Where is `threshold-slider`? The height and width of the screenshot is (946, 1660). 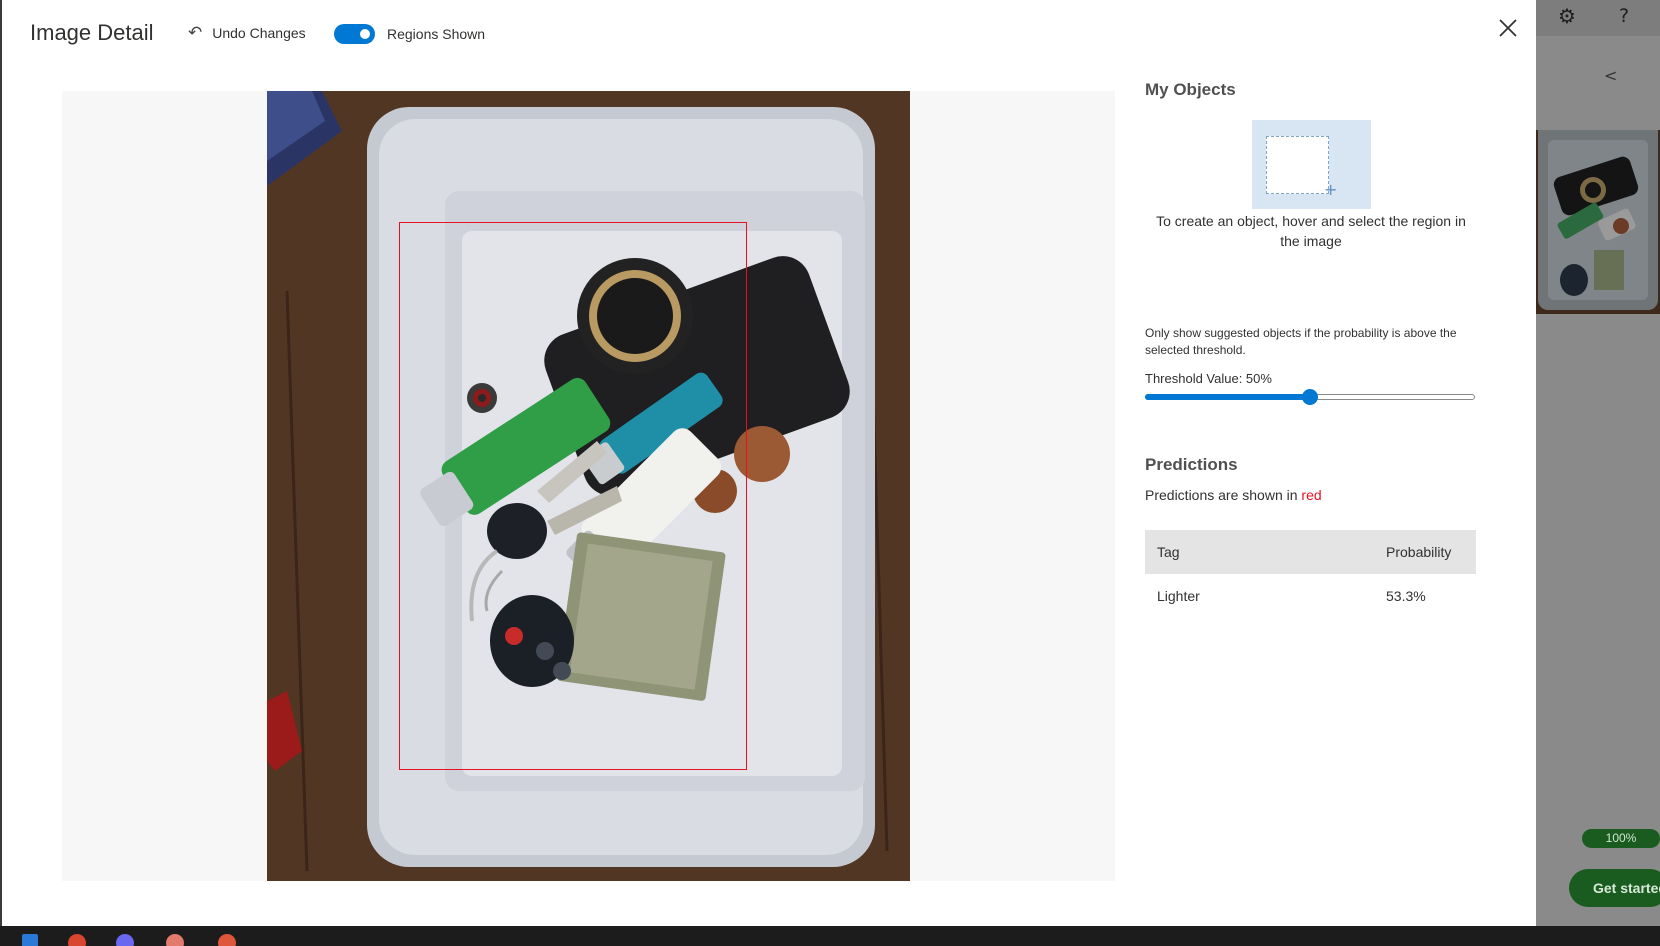
threshold-slider is located at coordinates (1310, 397).